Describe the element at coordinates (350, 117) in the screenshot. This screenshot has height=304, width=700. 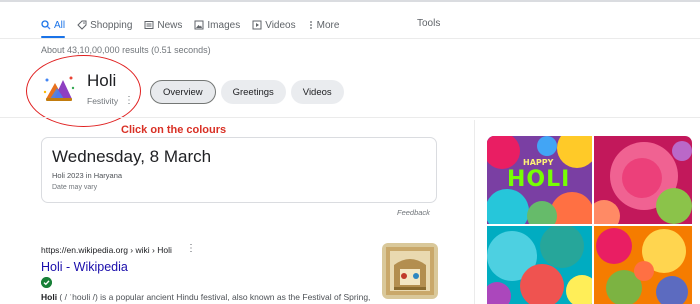
I see `header-divider` at that location.